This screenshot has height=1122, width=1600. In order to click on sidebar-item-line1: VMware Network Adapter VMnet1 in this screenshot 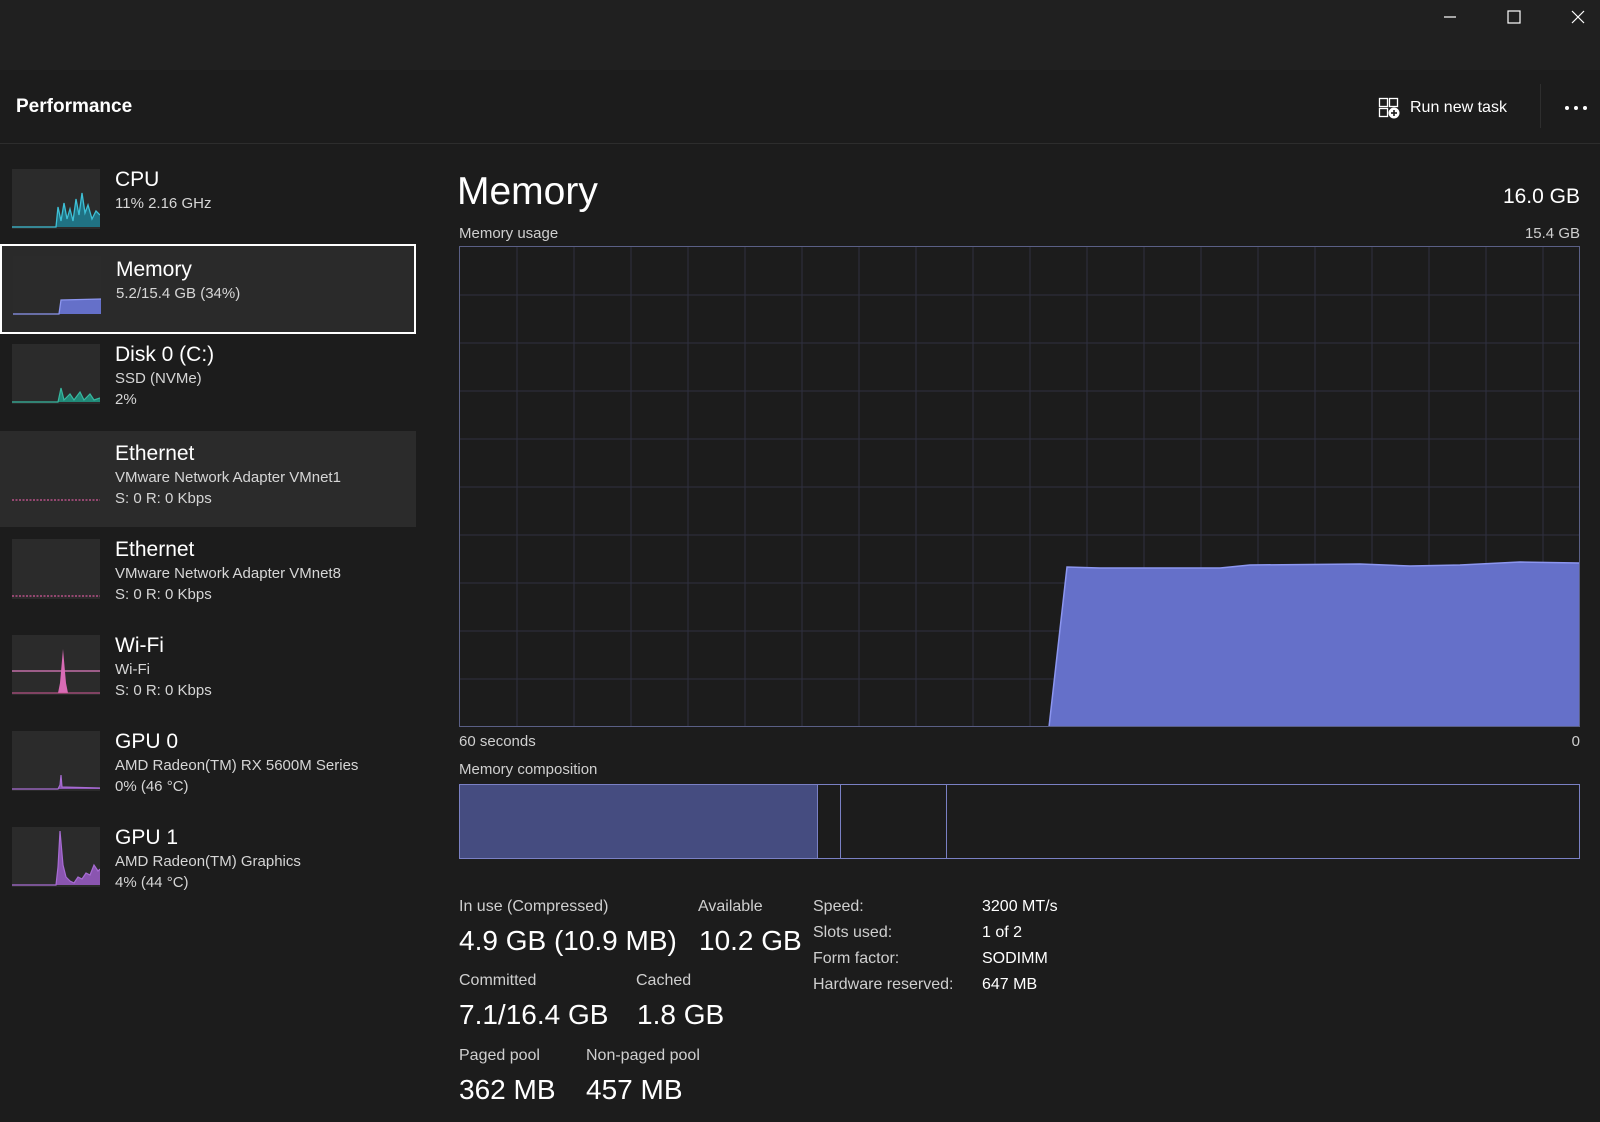, I will do `click(228, 477)`.